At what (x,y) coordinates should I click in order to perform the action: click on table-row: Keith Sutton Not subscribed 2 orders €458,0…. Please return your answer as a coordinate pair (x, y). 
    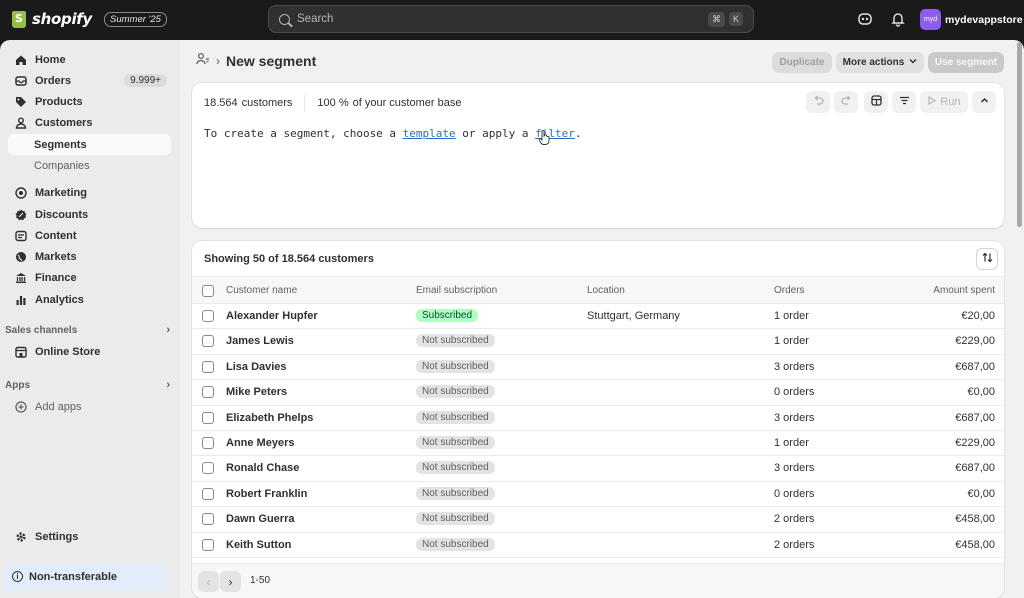
    Looking at the image, I should click on (598, 545).